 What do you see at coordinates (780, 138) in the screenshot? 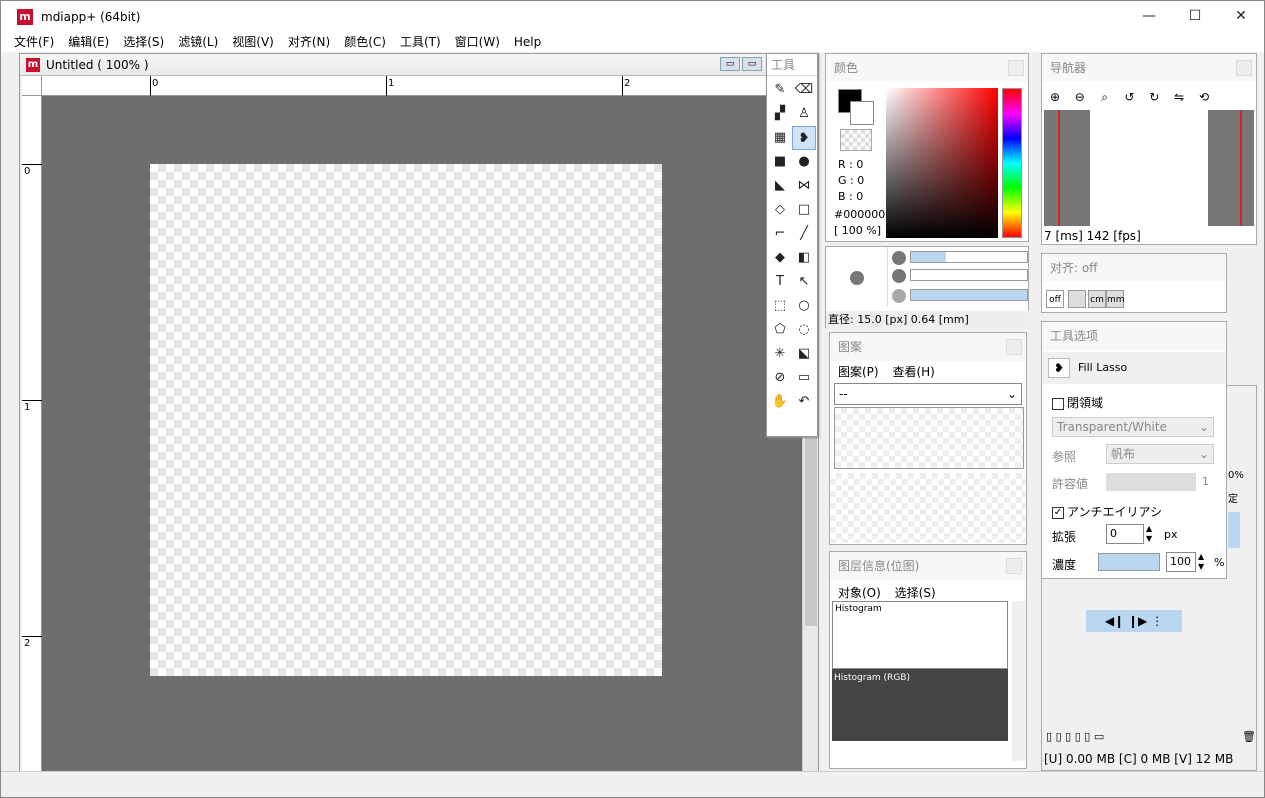
I see `grid-icon: ▦` at bounding box center [780, 138].